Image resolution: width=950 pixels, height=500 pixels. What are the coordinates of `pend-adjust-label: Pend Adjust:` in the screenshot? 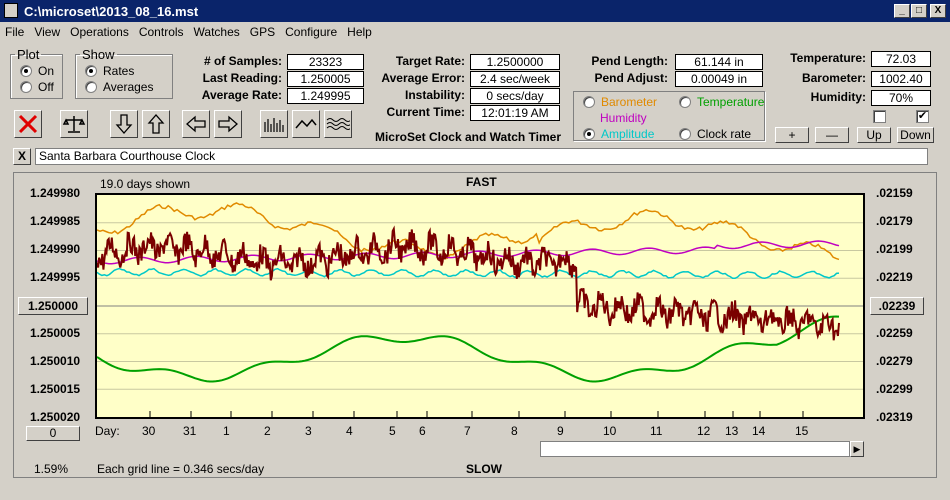 It's located at (631, 78).